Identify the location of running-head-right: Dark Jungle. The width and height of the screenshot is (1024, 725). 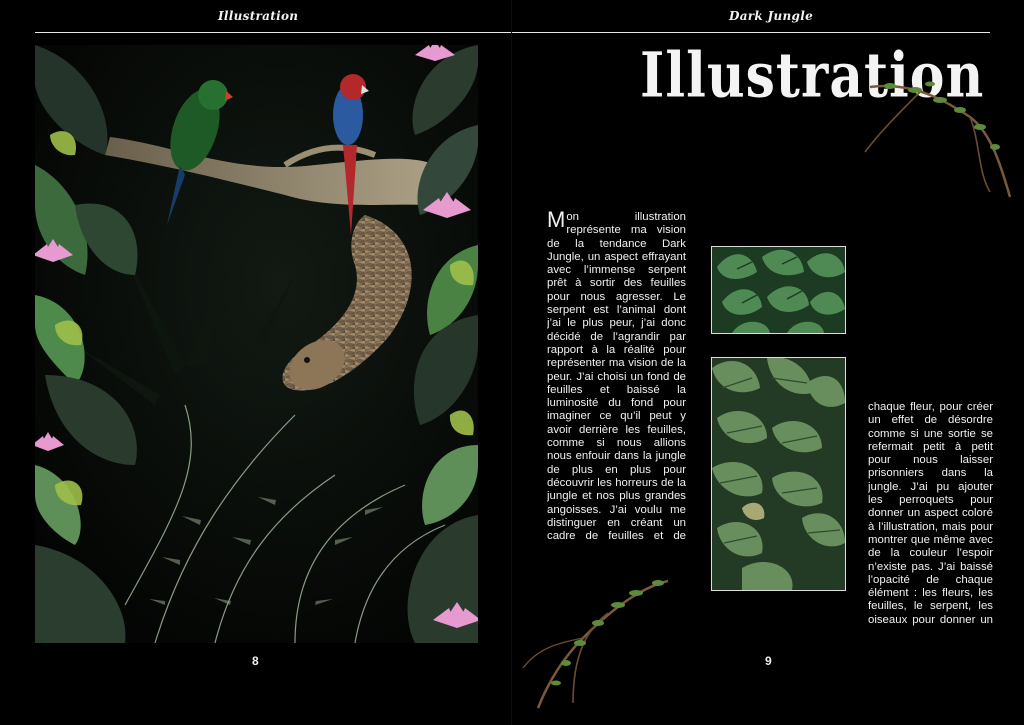
(771, 16).